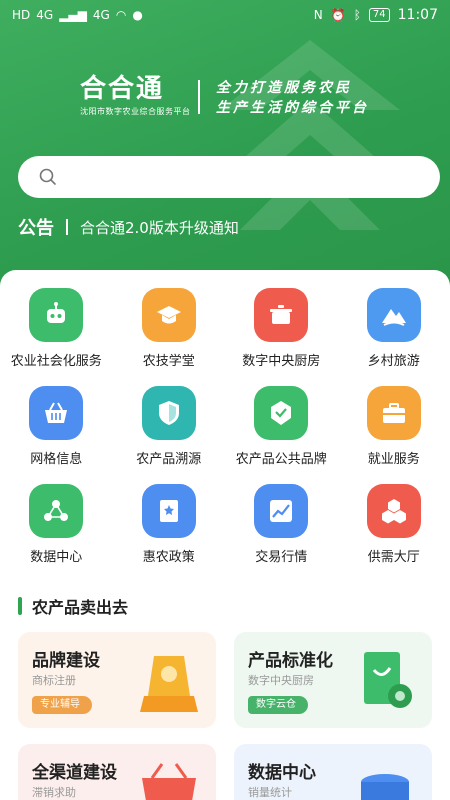 The image size is (450, 800). What do you see at coordinates (121, 15) in the screenshot?
I see `wifi-icon: ◠` at bounding box center [121, 15].